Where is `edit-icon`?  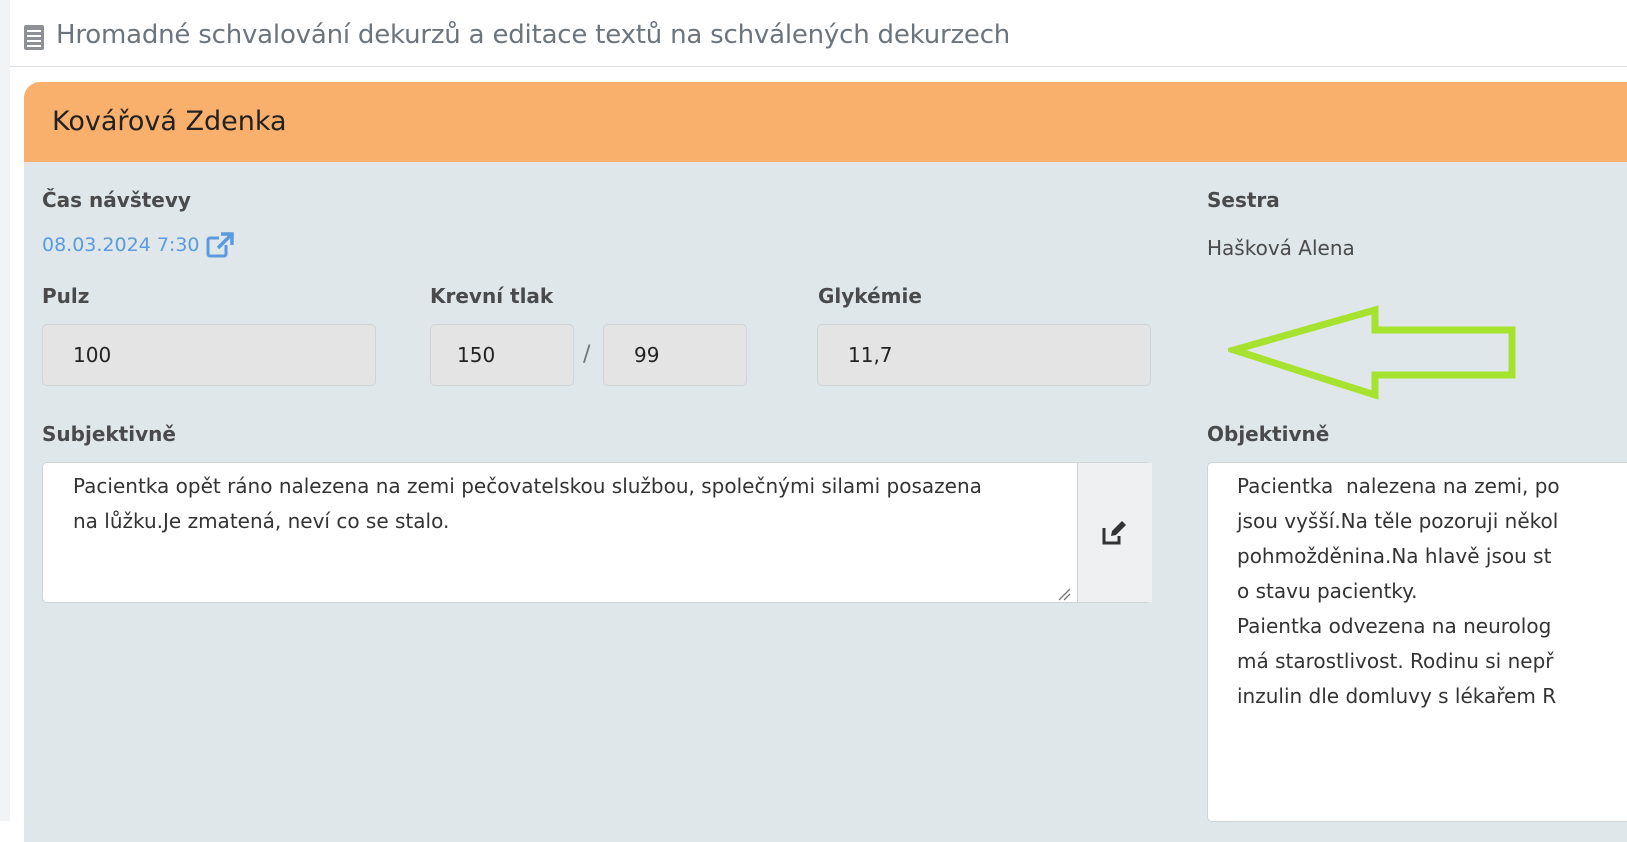
edit-icon is located at coordinates (1114, 532).